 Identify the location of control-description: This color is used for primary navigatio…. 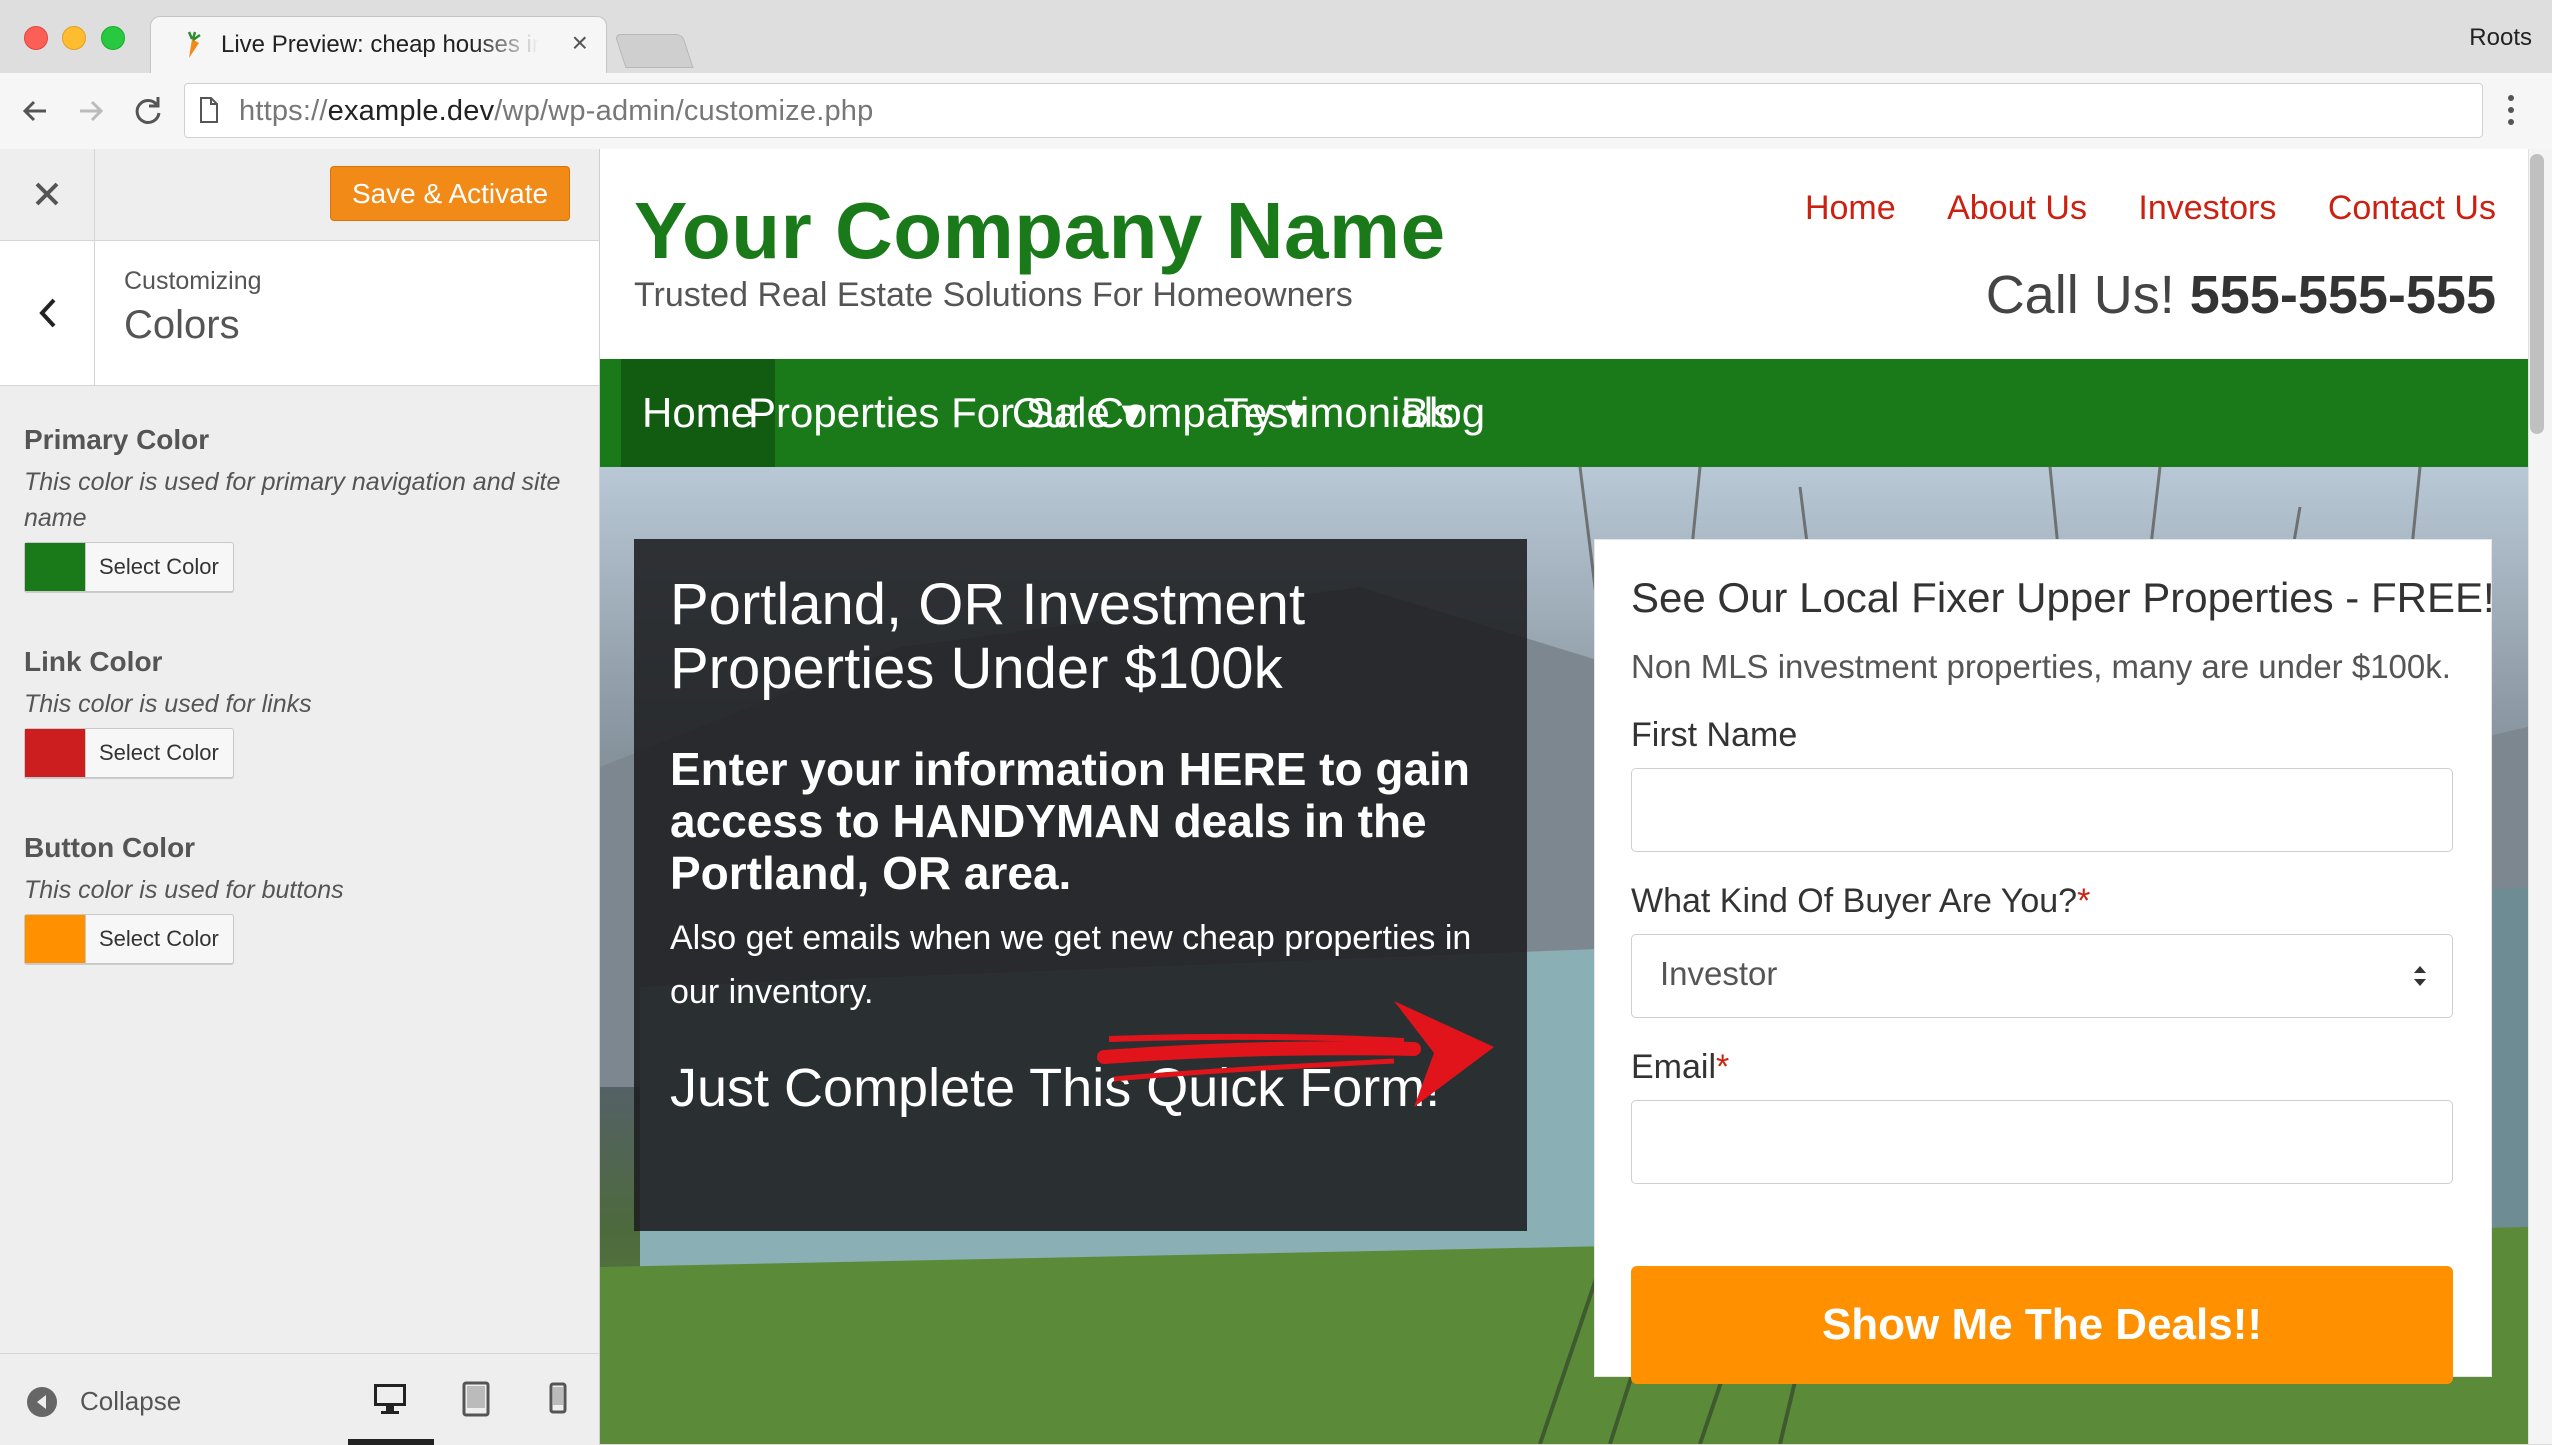
(292, 500).